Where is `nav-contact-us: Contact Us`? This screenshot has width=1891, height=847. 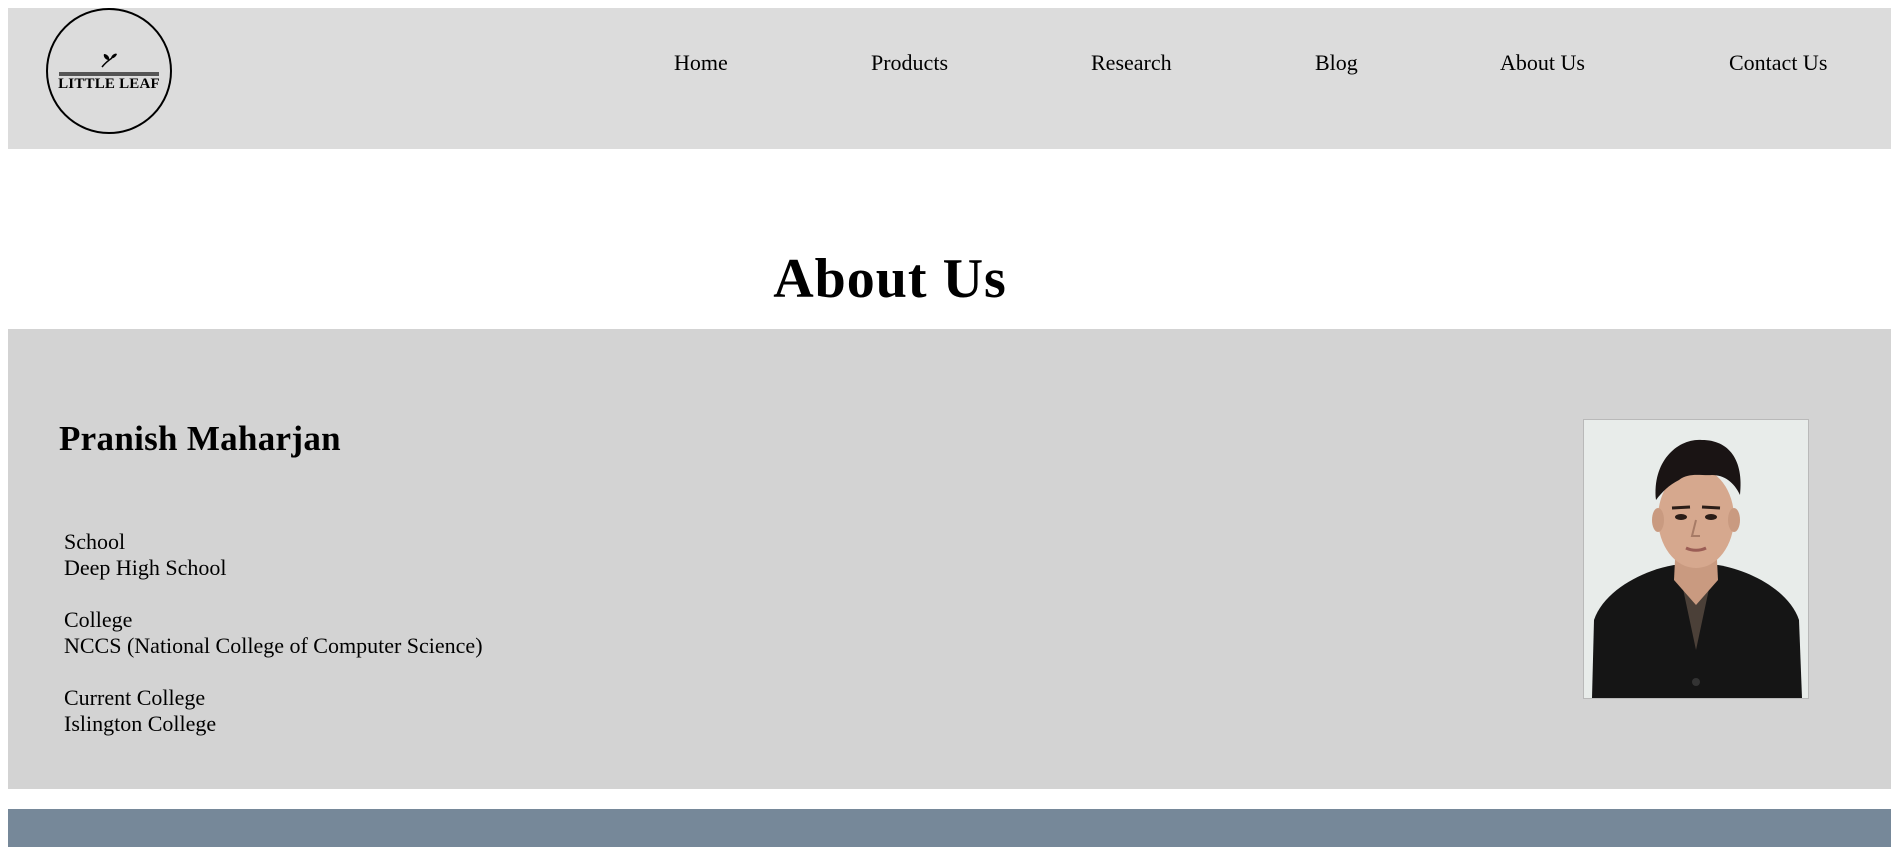 nav-contact-us: Contact Us is located at coordinates (1778, 63).